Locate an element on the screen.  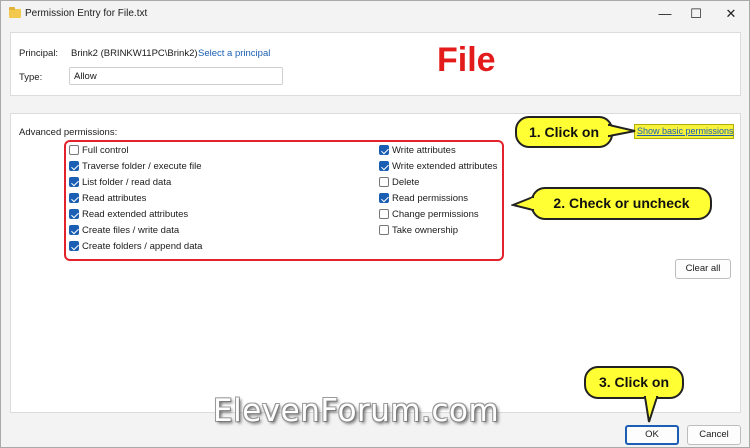
permission-label: List folder / read data is located at coordinates (127, 182).